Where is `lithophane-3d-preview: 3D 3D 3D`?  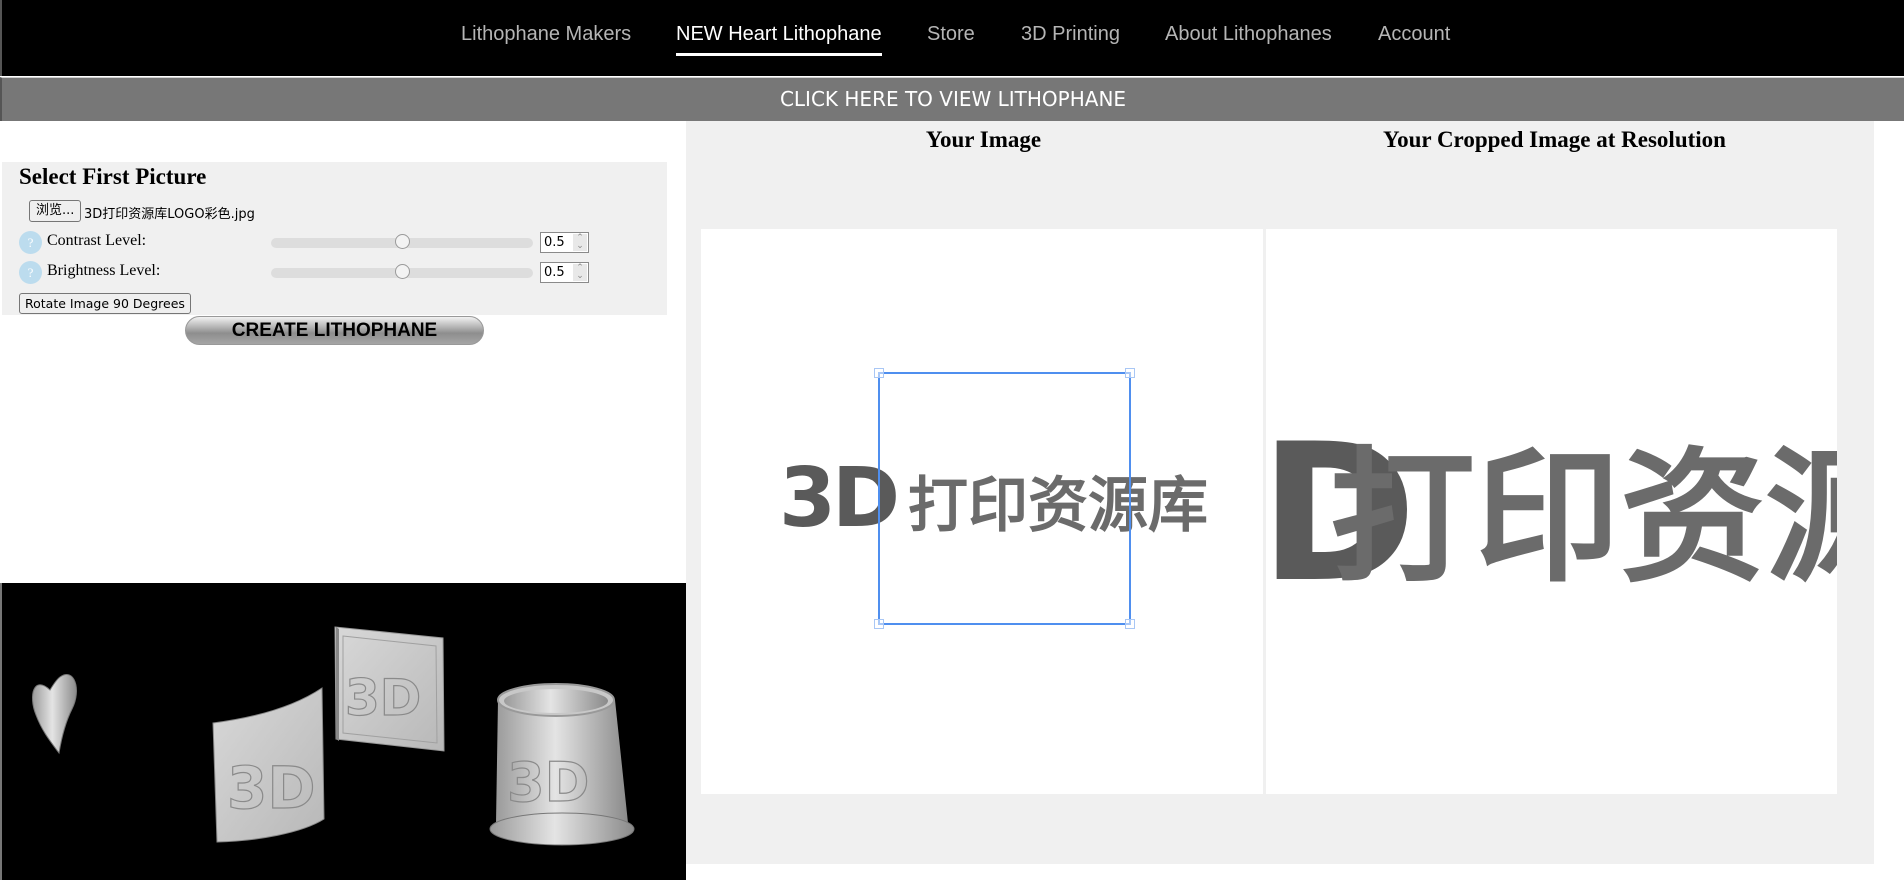 lithophane-3d-preview: 3D 3D 3D is located at coordinates (343, 731).